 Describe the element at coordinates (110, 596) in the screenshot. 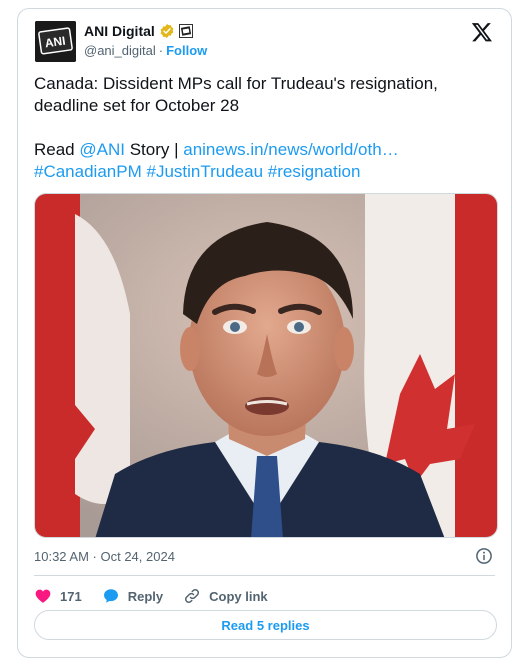

I see `reply-bubble-icon` at that location.